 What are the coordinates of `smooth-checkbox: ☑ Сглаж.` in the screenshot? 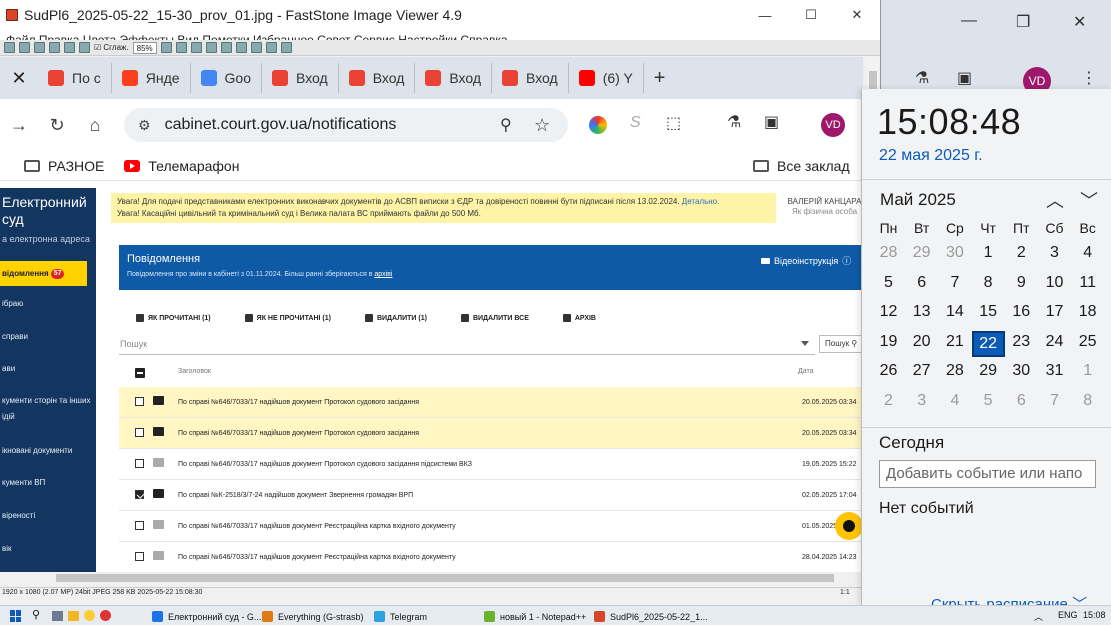 It's located at (111, 47).